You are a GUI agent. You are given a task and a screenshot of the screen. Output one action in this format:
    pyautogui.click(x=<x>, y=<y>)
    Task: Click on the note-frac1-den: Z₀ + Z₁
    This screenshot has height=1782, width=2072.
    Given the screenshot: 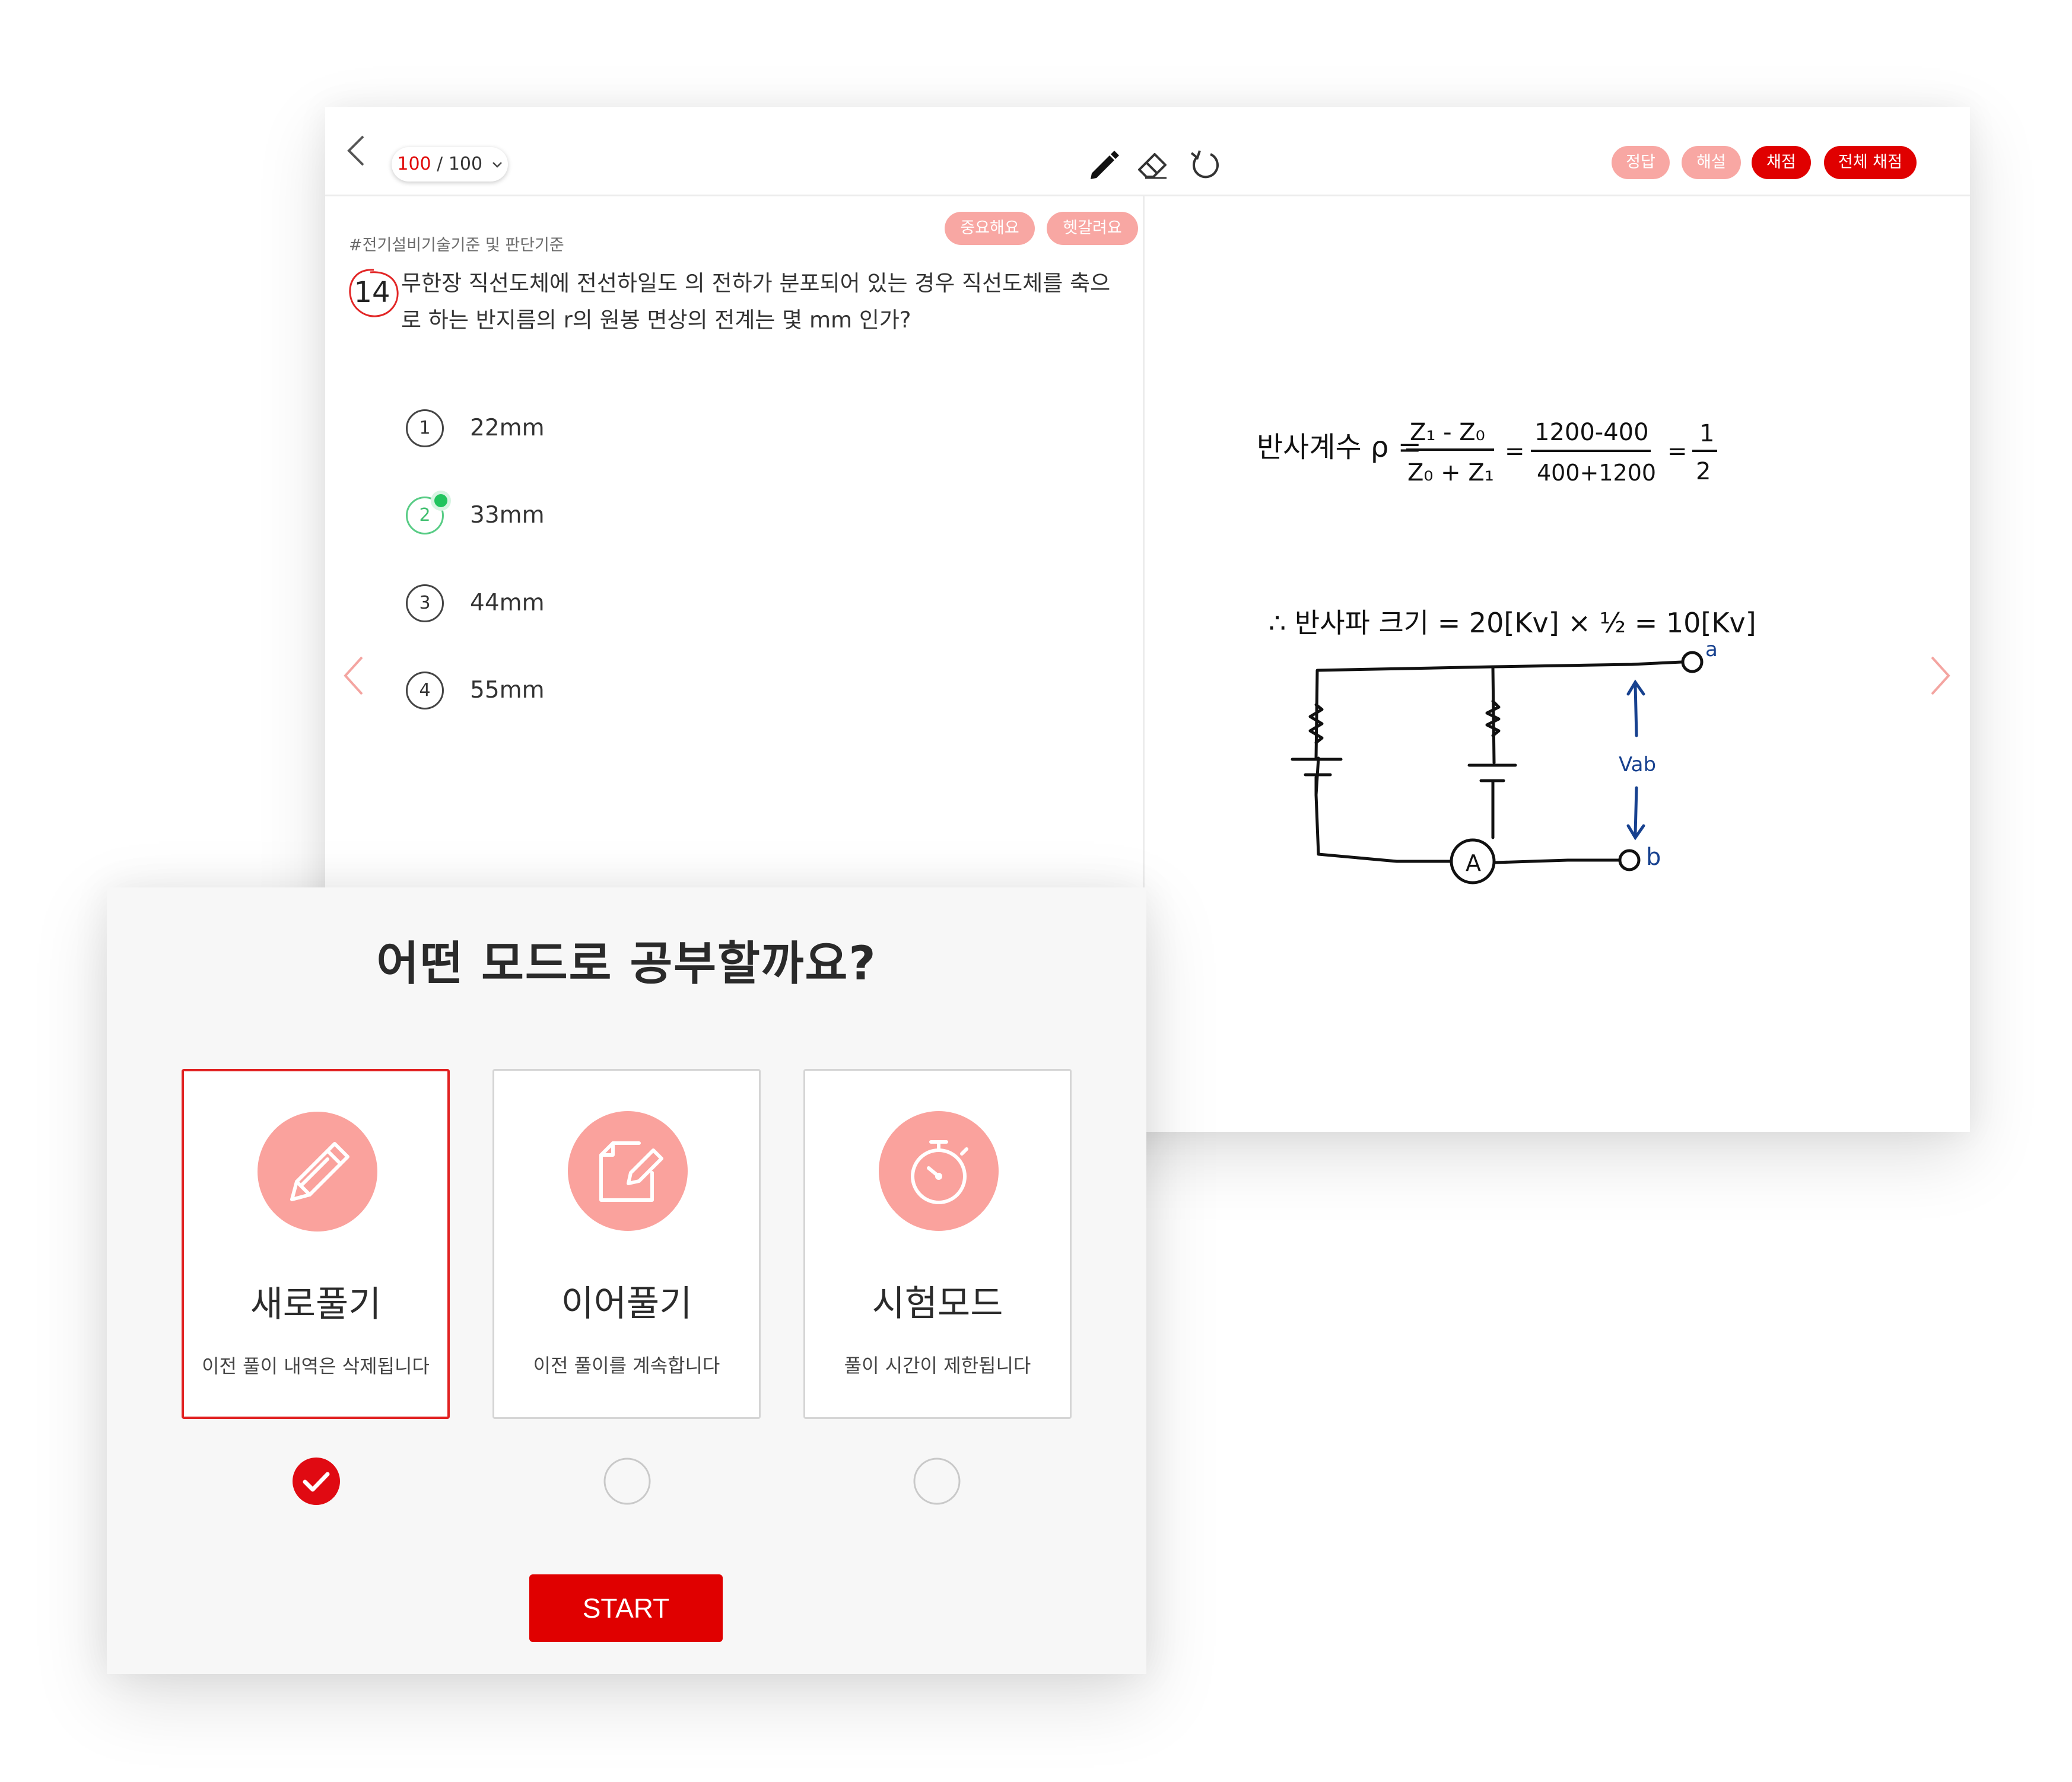 What is the action you would take?
    pyautogui.click(x=1450, y=473)
    